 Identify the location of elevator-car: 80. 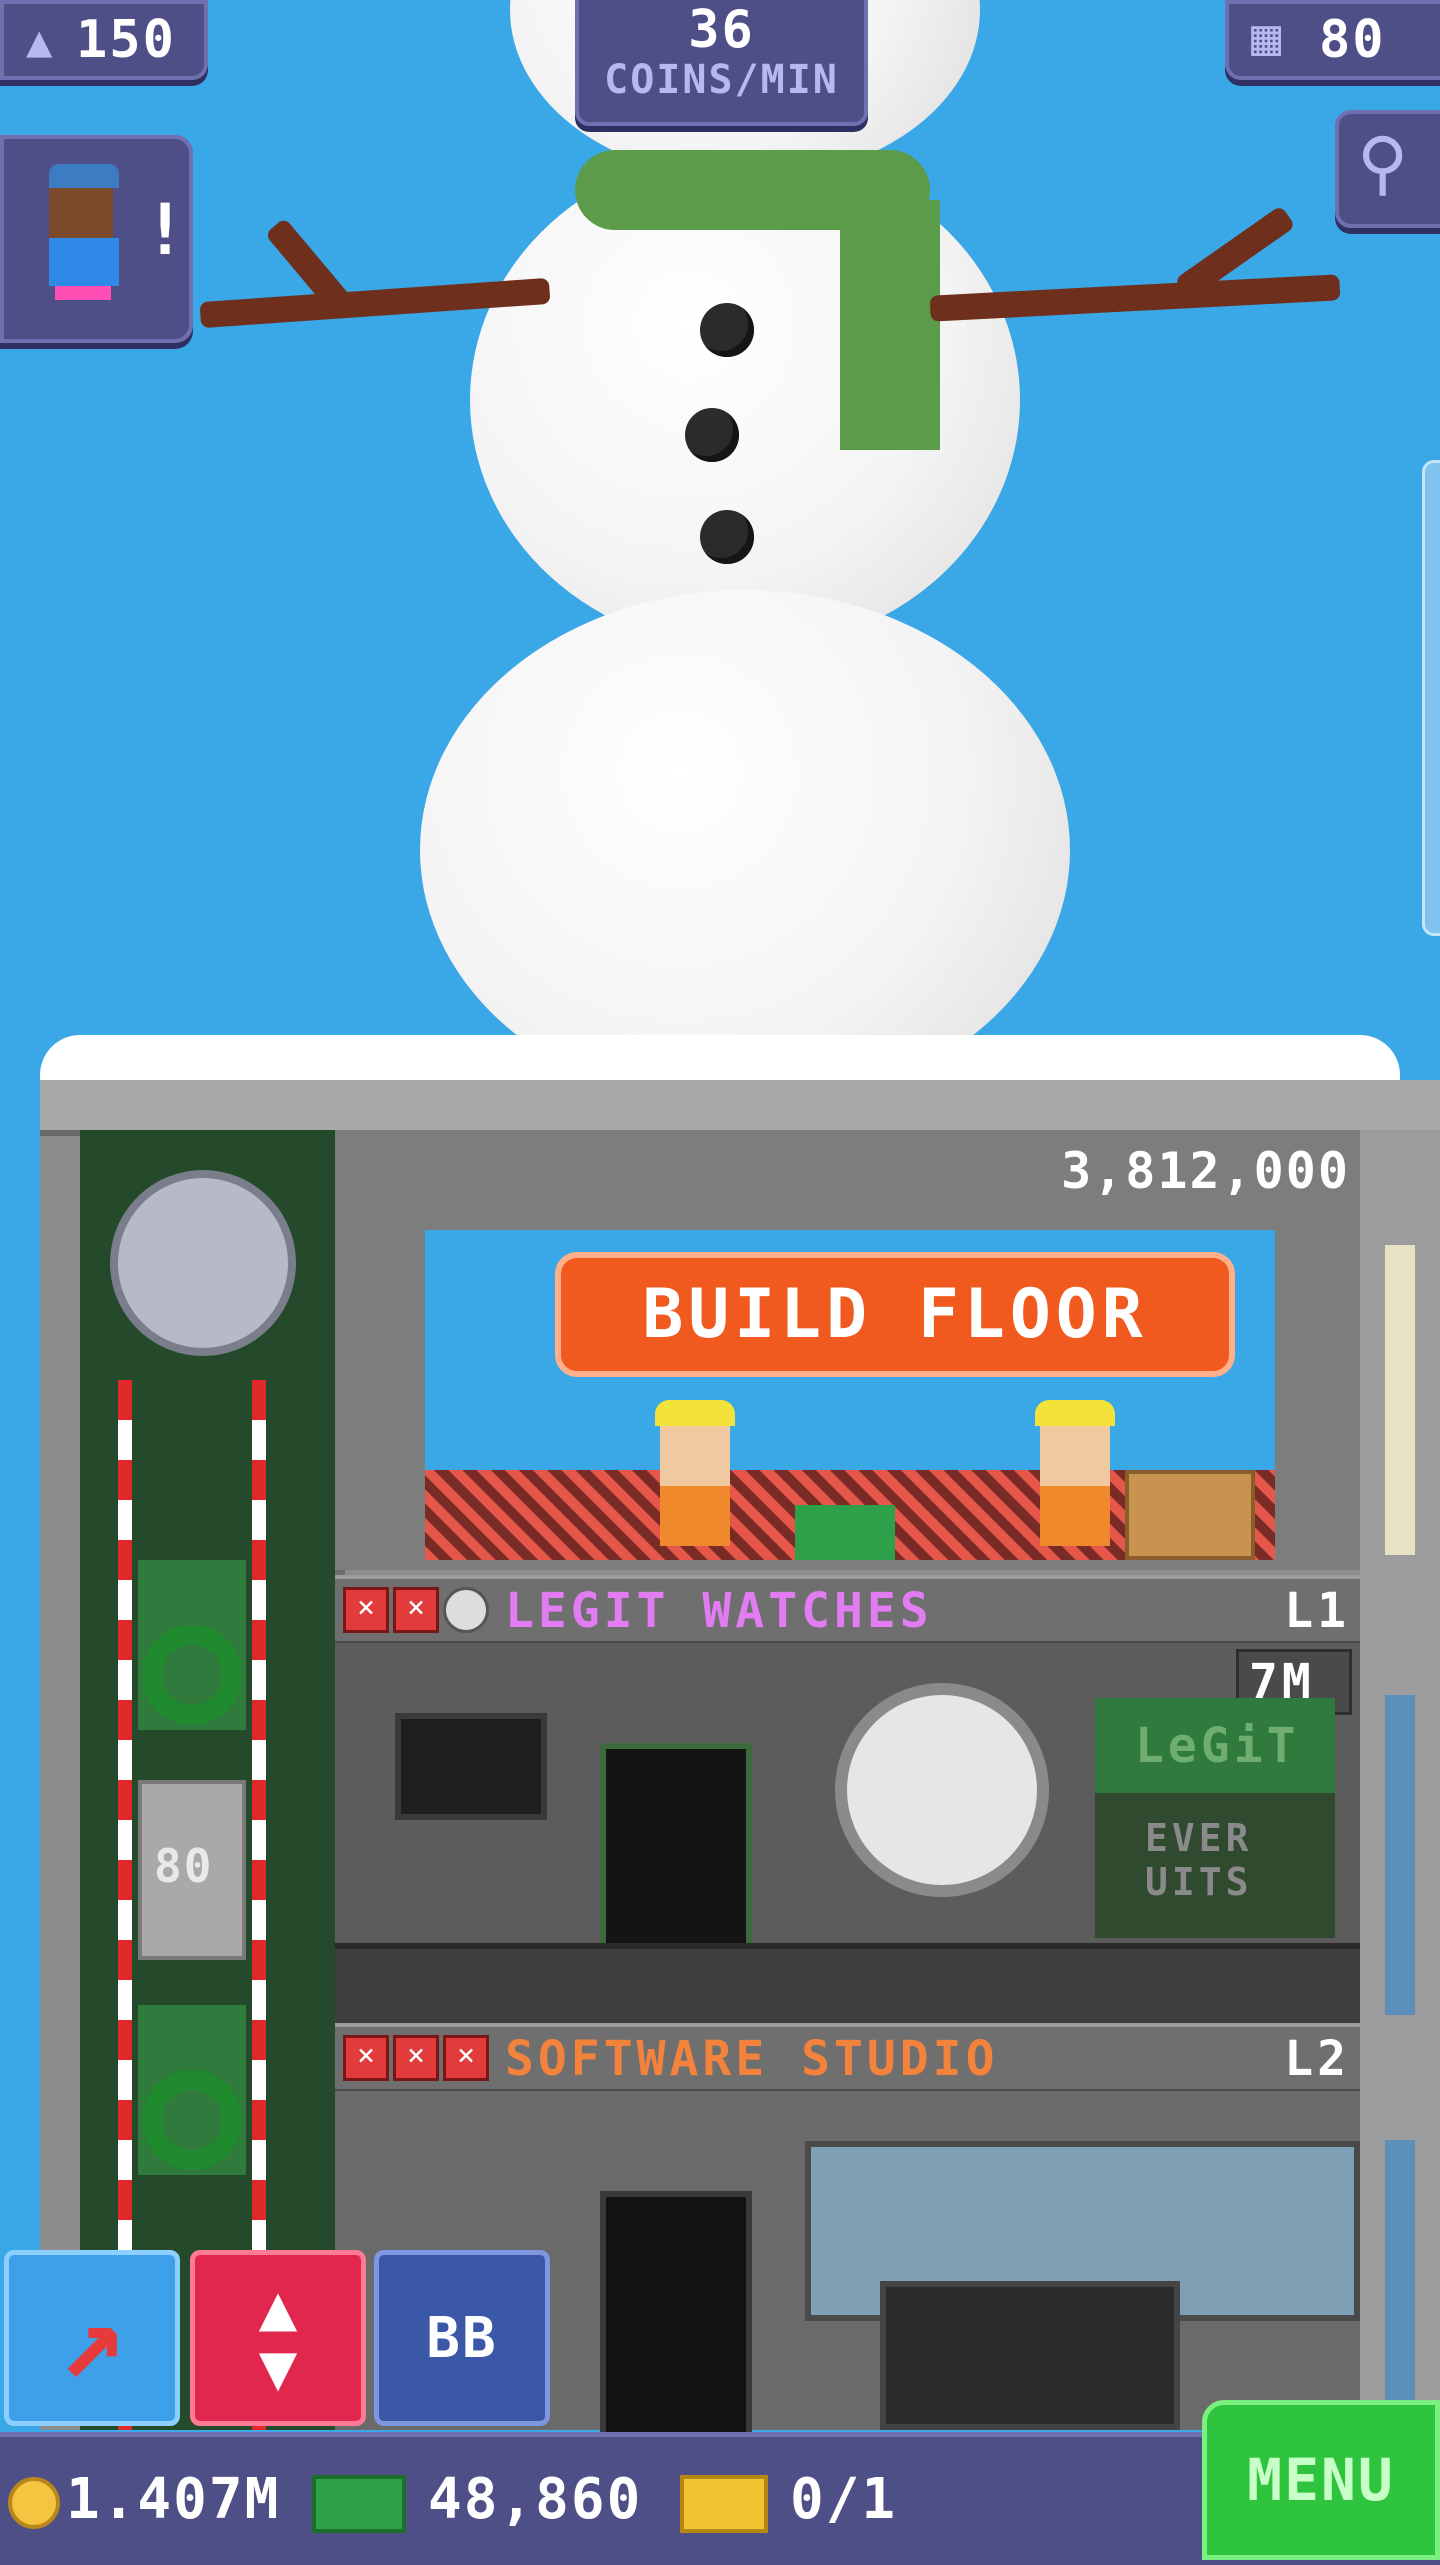
(192, 1870).